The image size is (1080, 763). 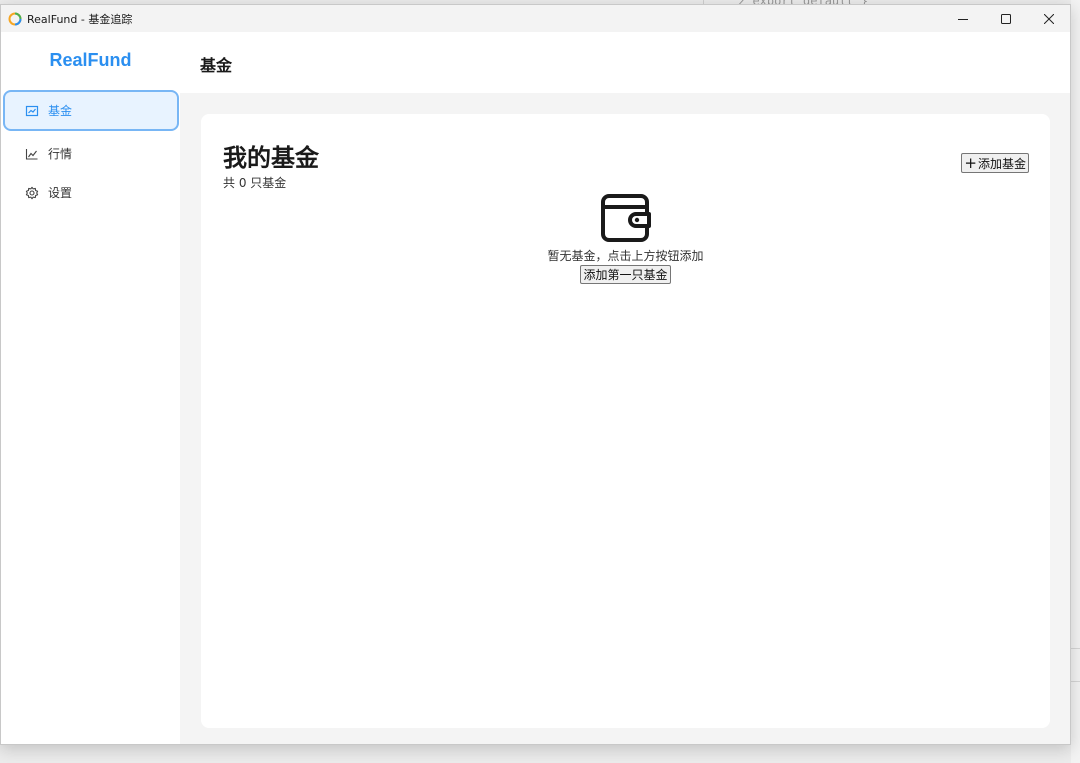 What do you see at coordinates (91, 192) in the screenshot?
I see `sidebar-item-settings: 设置` at bounding box center [91, 192].